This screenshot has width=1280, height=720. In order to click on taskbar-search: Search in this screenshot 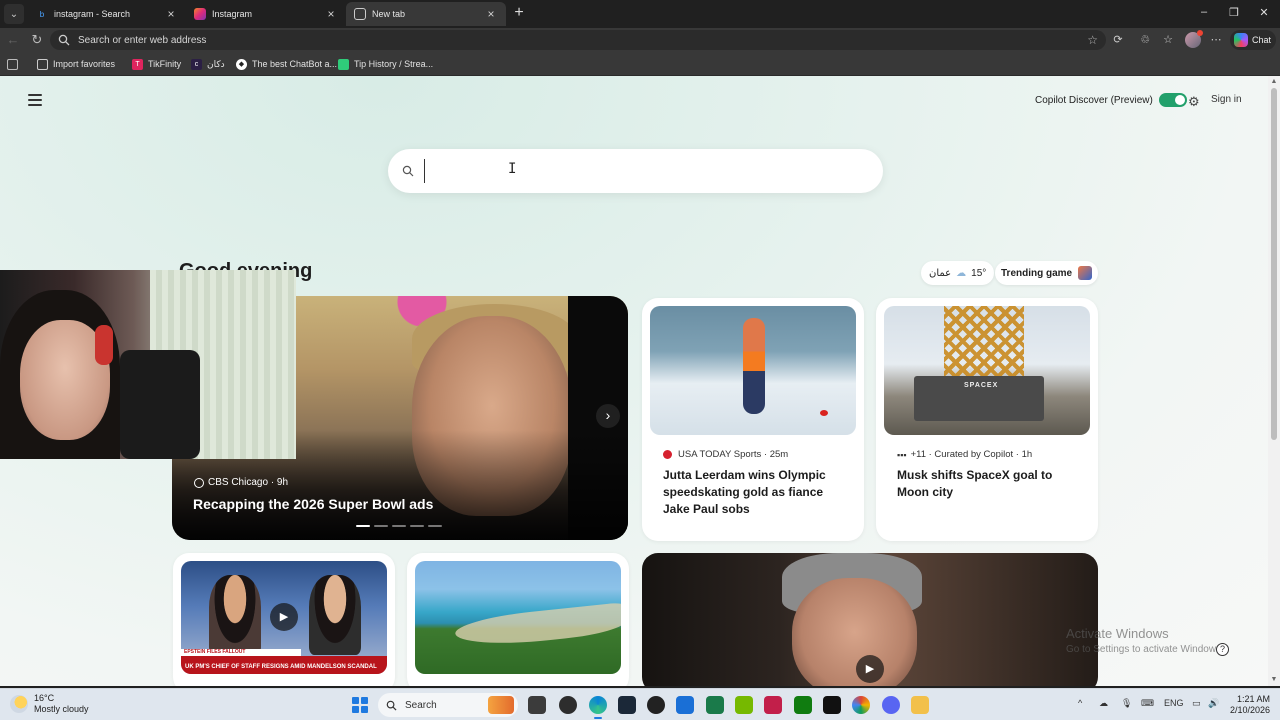, I will do `click(448, 705)`.